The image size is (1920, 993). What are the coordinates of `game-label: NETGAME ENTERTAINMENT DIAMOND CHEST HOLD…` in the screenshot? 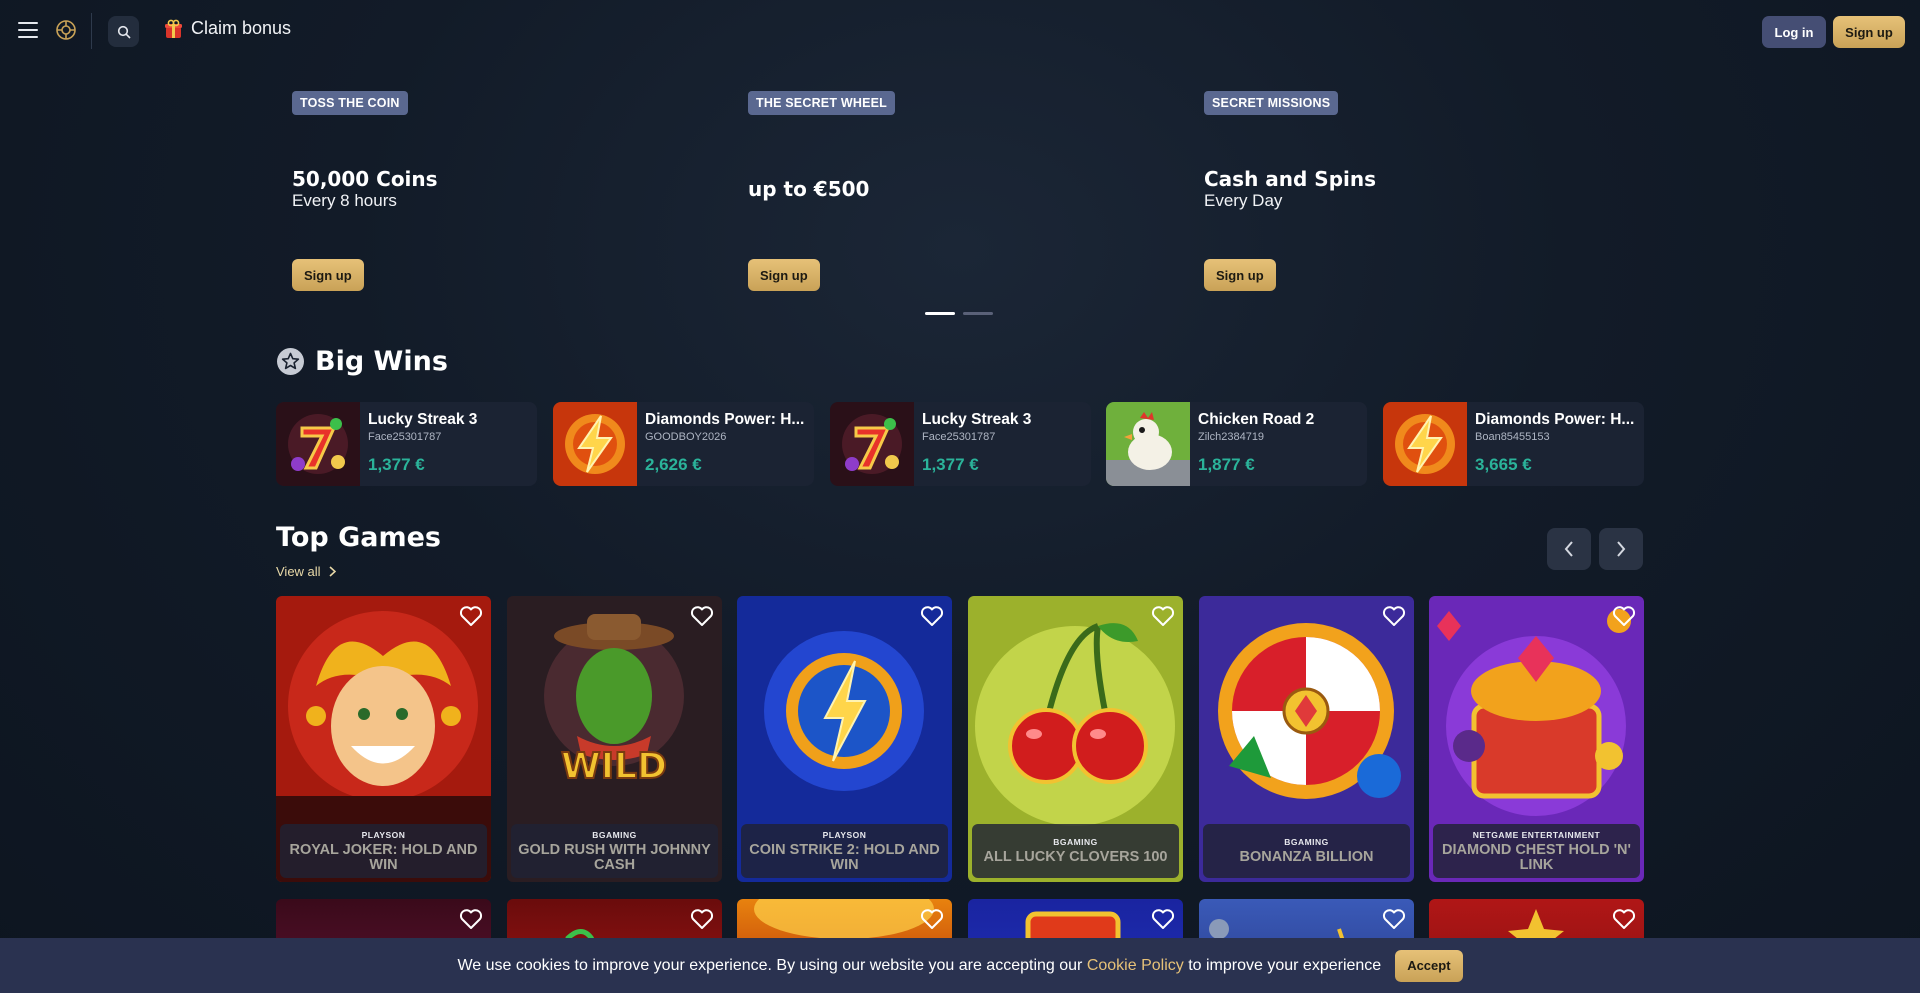 It's located at (1536, 851).